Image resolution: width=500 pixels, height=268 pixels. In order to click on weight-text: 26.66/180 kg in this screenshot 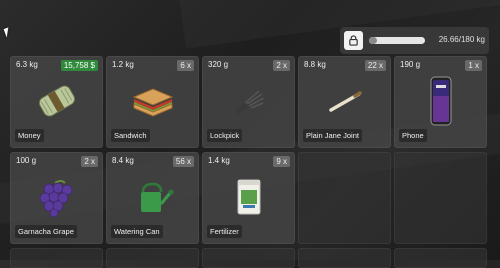, I will do `click(461, 39)`.